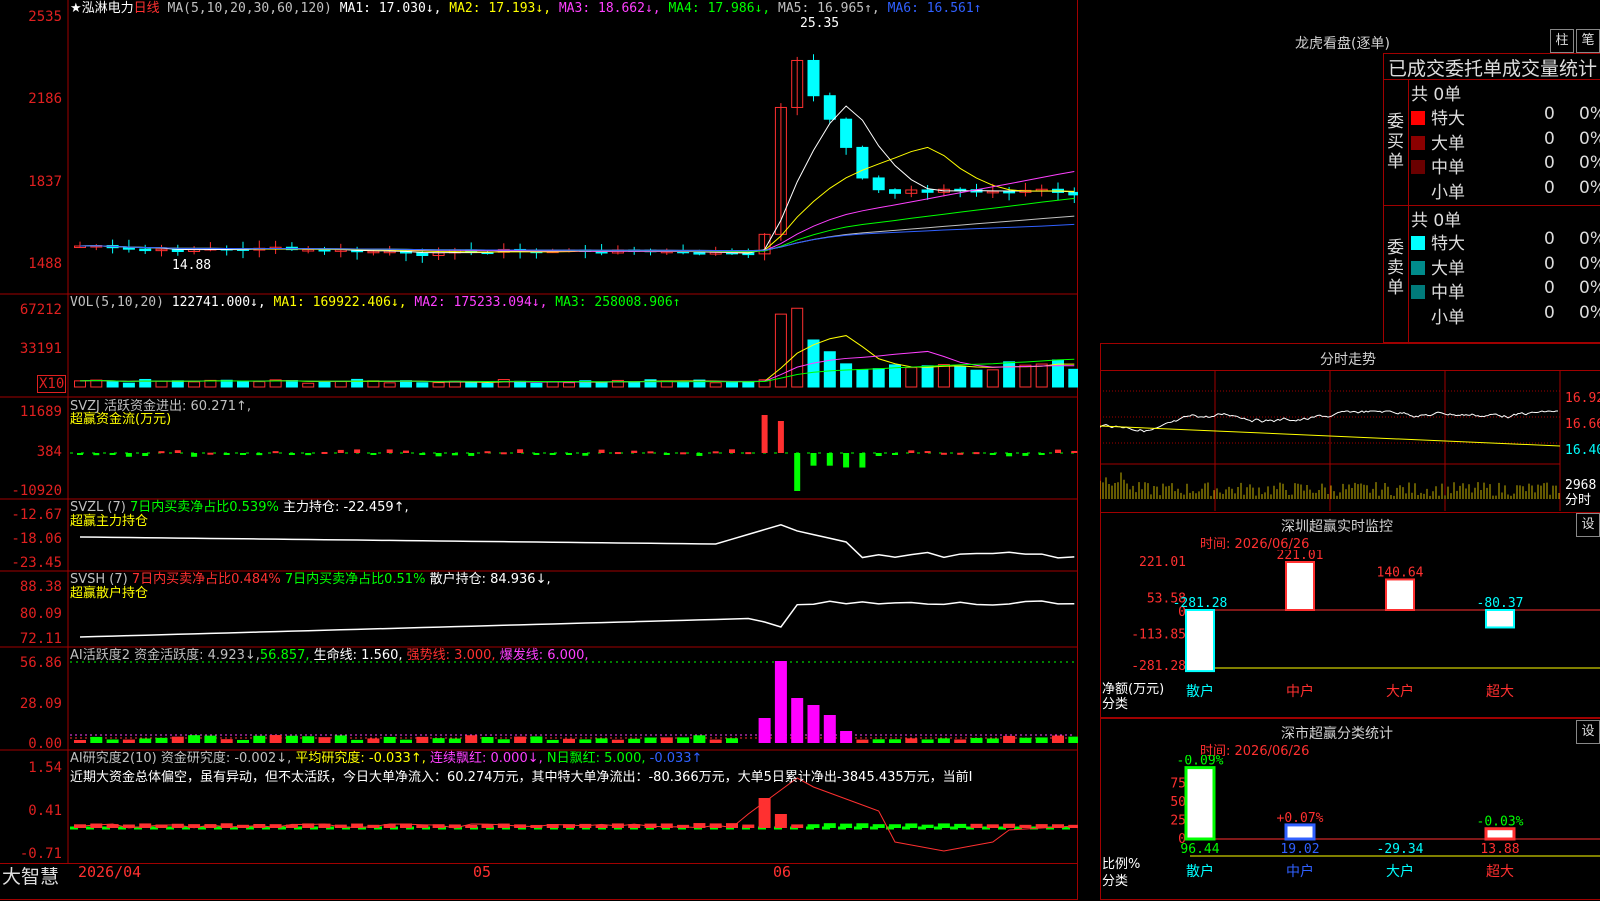 This screenshot has height=901, width=1600. What do you see at coordinates (1400, 849) in the screenshot?
I see `ratio-value-label: -29.34` at bounding box center [1400, 849].